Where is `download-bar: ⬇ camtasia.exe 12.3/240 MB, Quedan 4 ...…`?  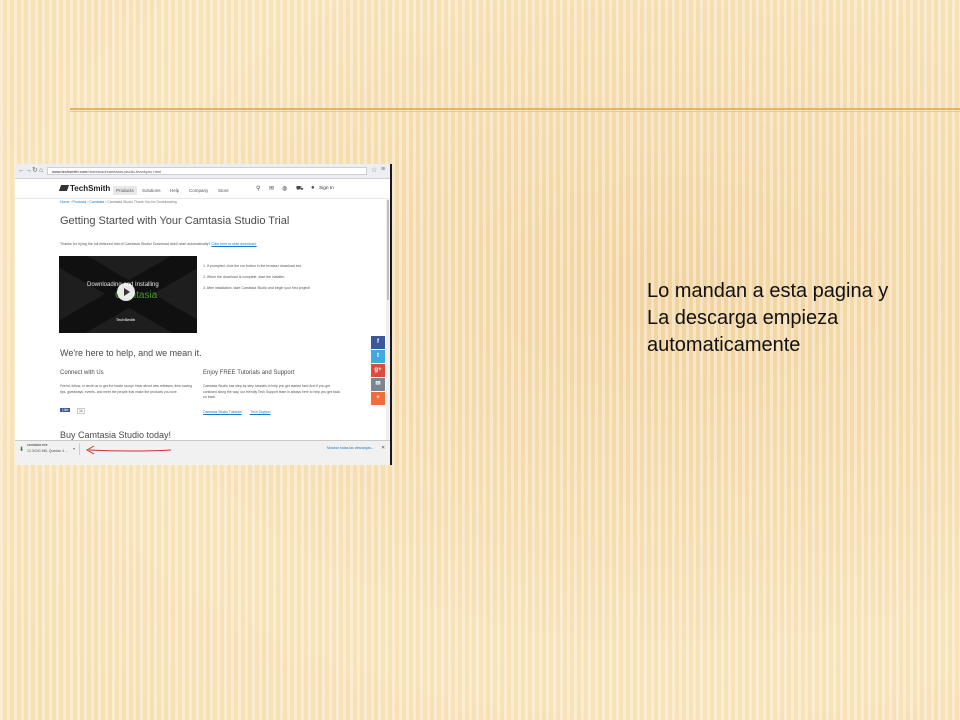
download-bar: ⬇ camtasia.exe 12.3/240 MB, Quedan 4 ...… is located at coordinates (202, 452).